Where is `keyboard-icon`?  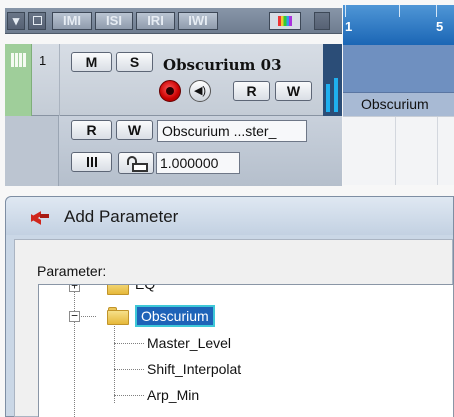
keyboard-icon is located at coordinates (19, 60).